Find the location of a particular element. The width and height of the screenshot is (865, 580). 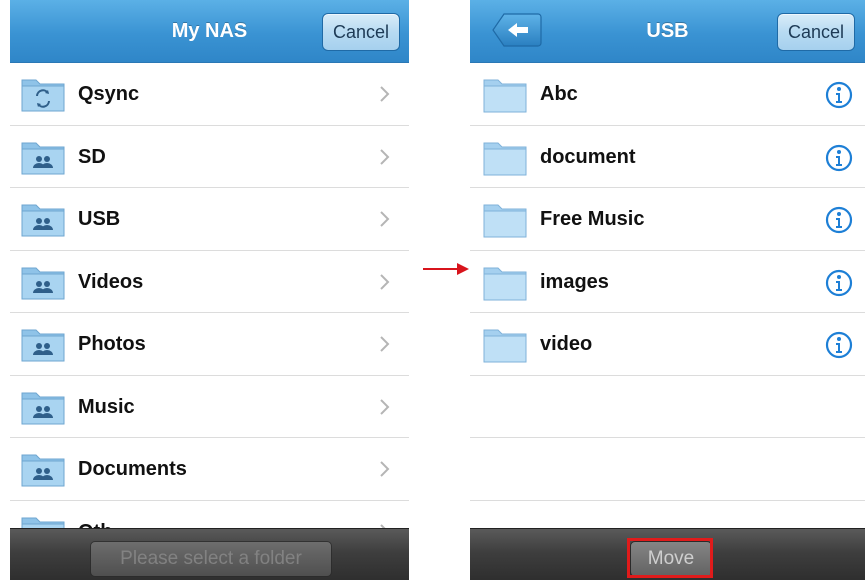

left-navigation-bar: My NAS Cancel is located at coordinates (209, 31).